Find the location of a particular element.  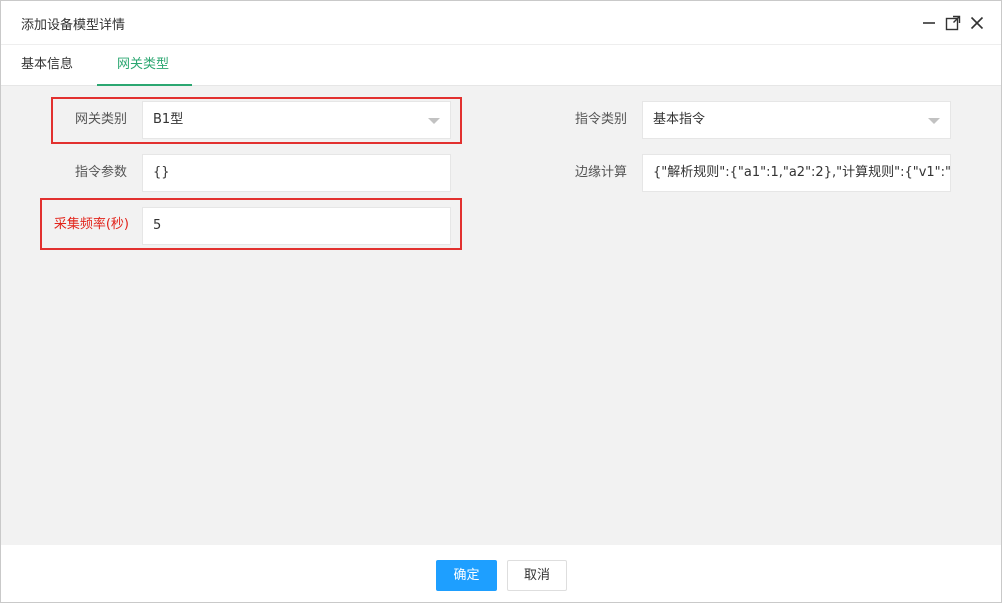

command-type-select: 基本指令 is located at coordinates (796, 120).